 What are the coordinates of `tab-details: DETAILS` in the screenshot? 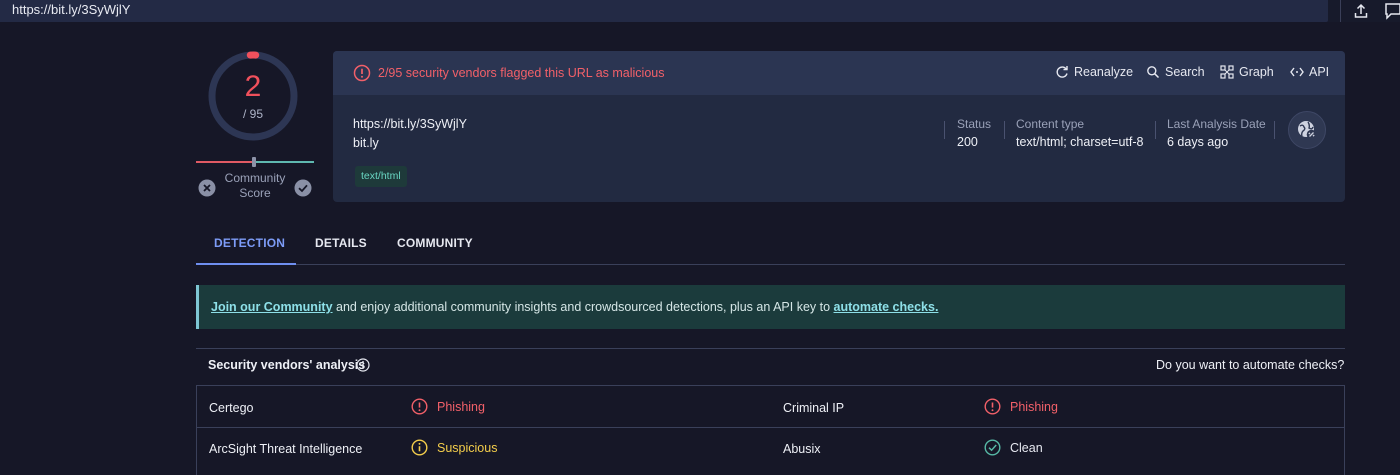 It's located at (341, 243).